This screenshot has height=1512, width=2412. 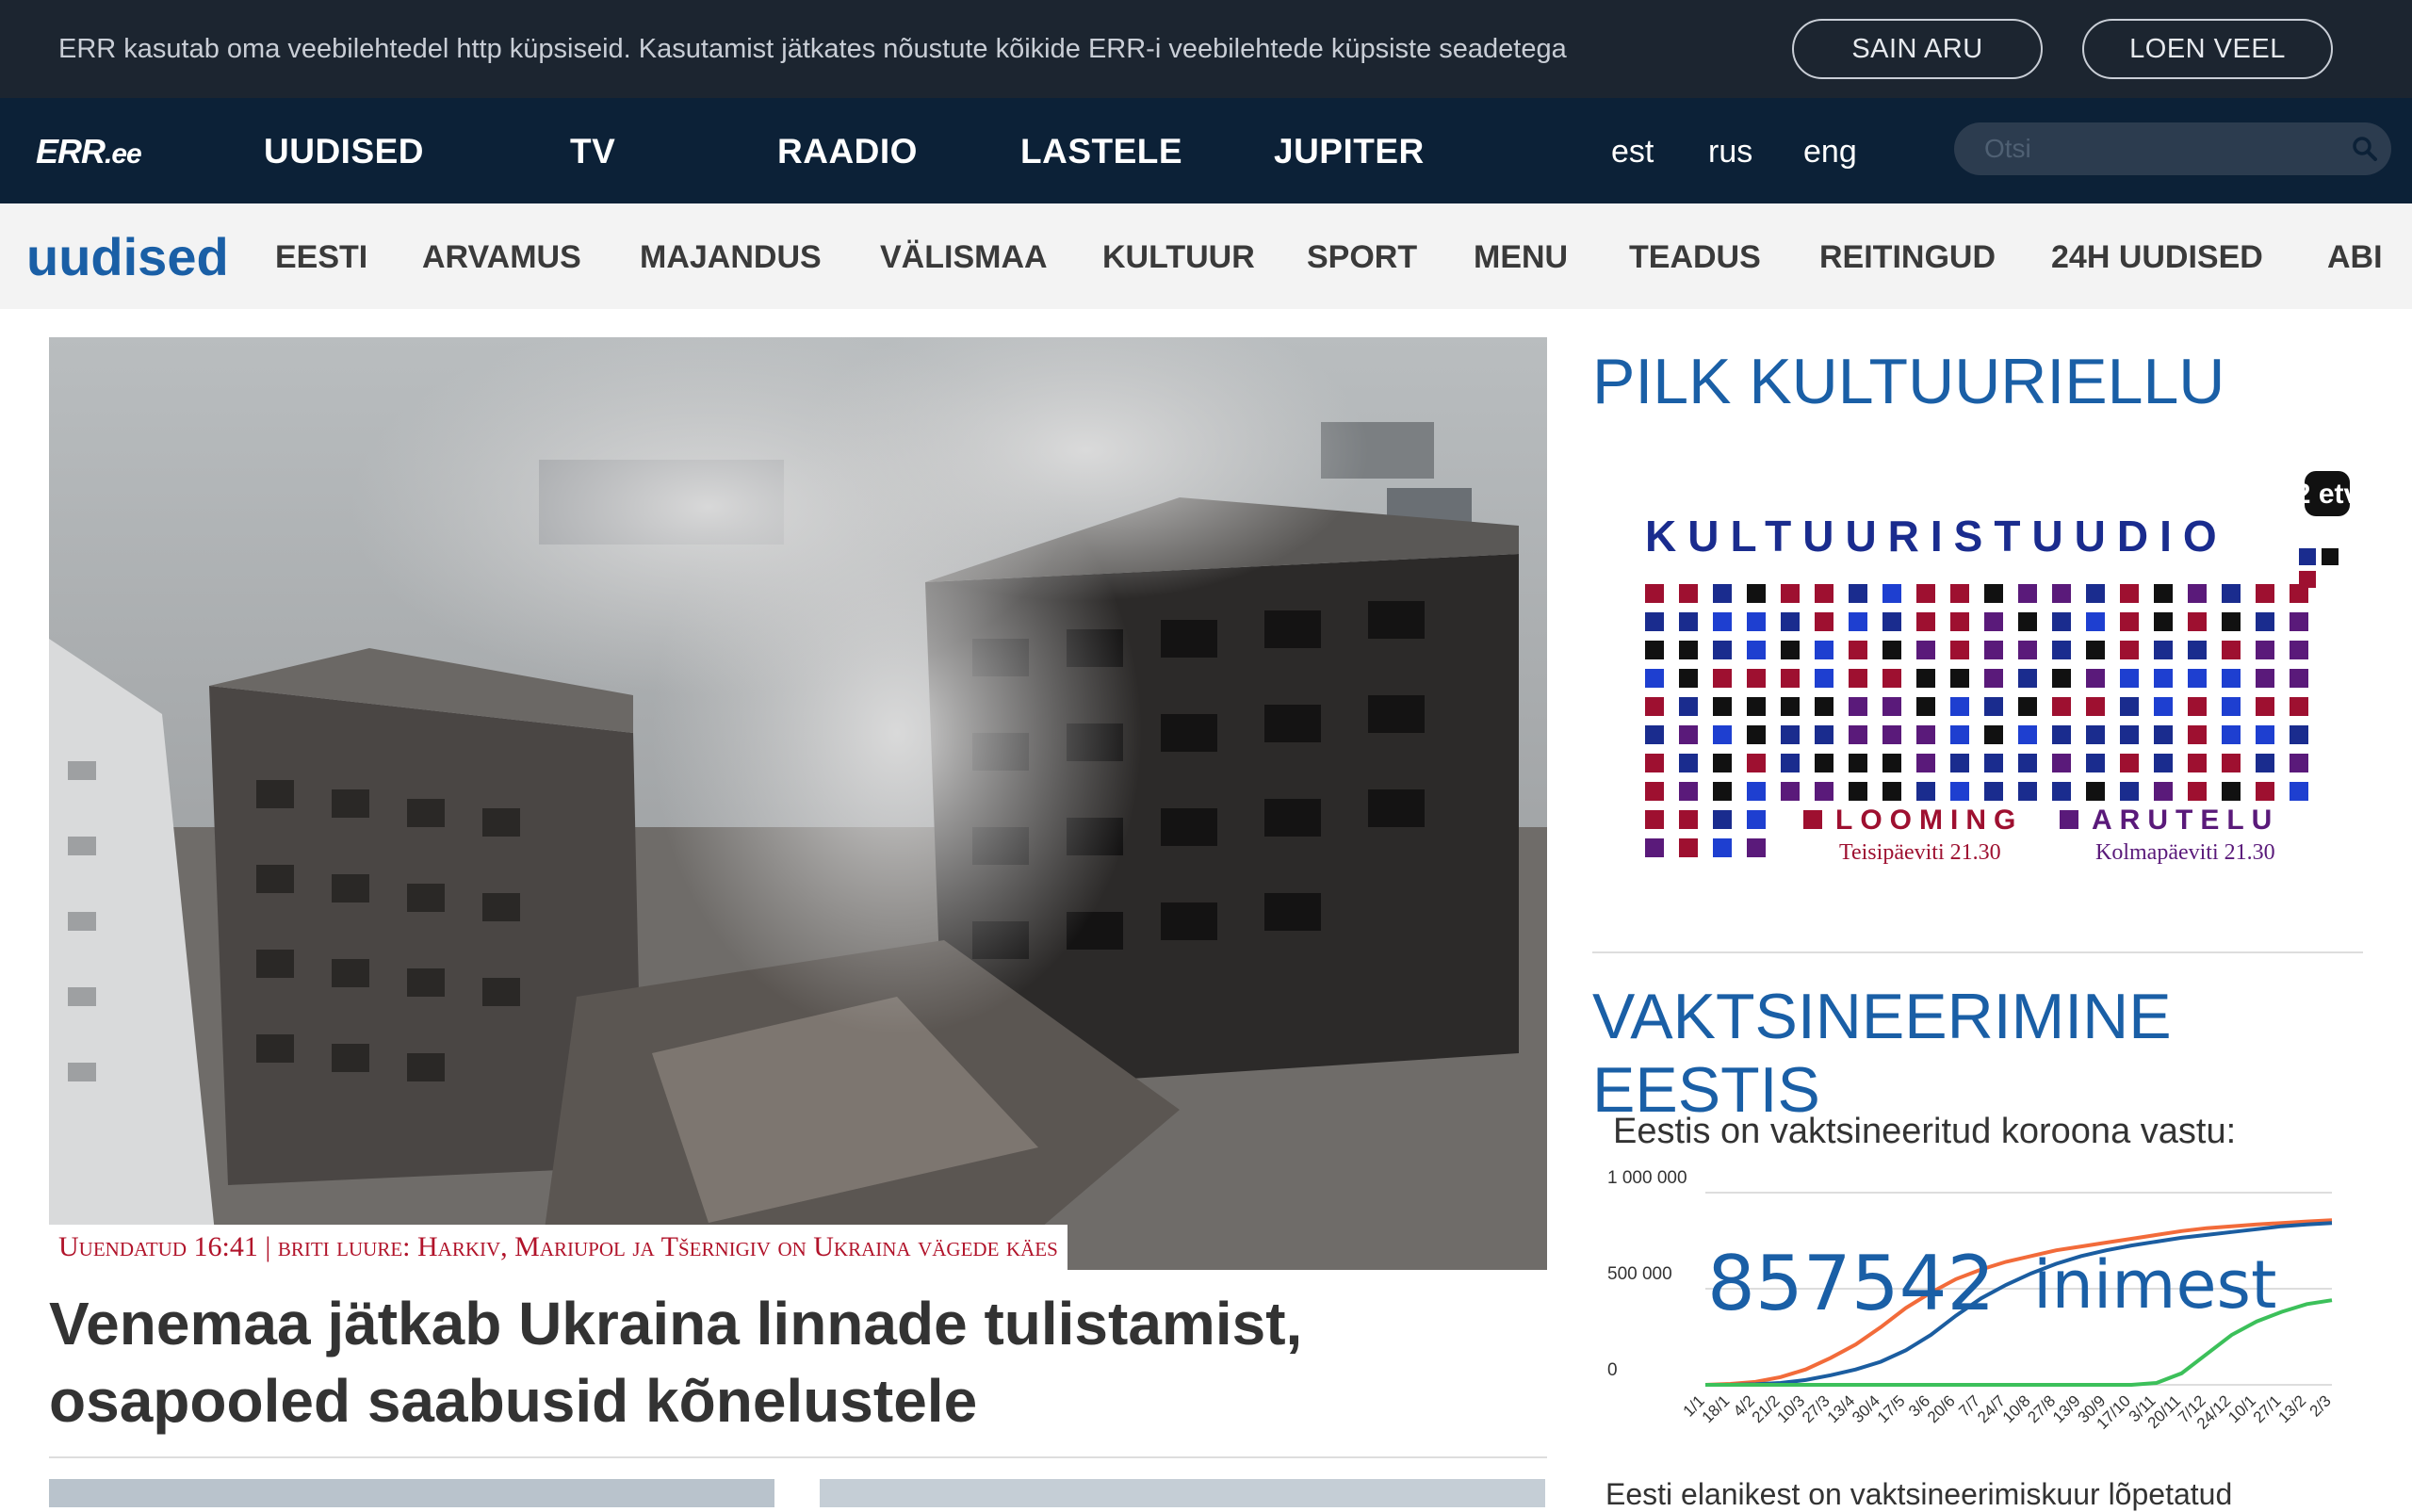 What do you see at coordinates (1612, 1370) in the screenshot?
I see `y-tick-label: 0` at bounding box center [1612, 1370].